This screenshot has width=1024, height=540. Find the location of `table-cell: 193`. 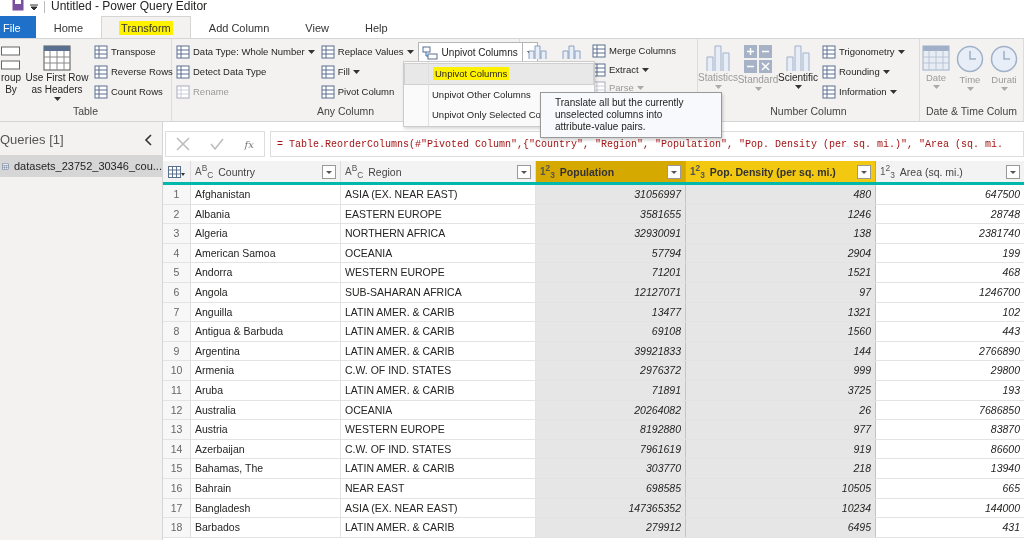

table-cell: 193 is located at coordinates (950, 390).